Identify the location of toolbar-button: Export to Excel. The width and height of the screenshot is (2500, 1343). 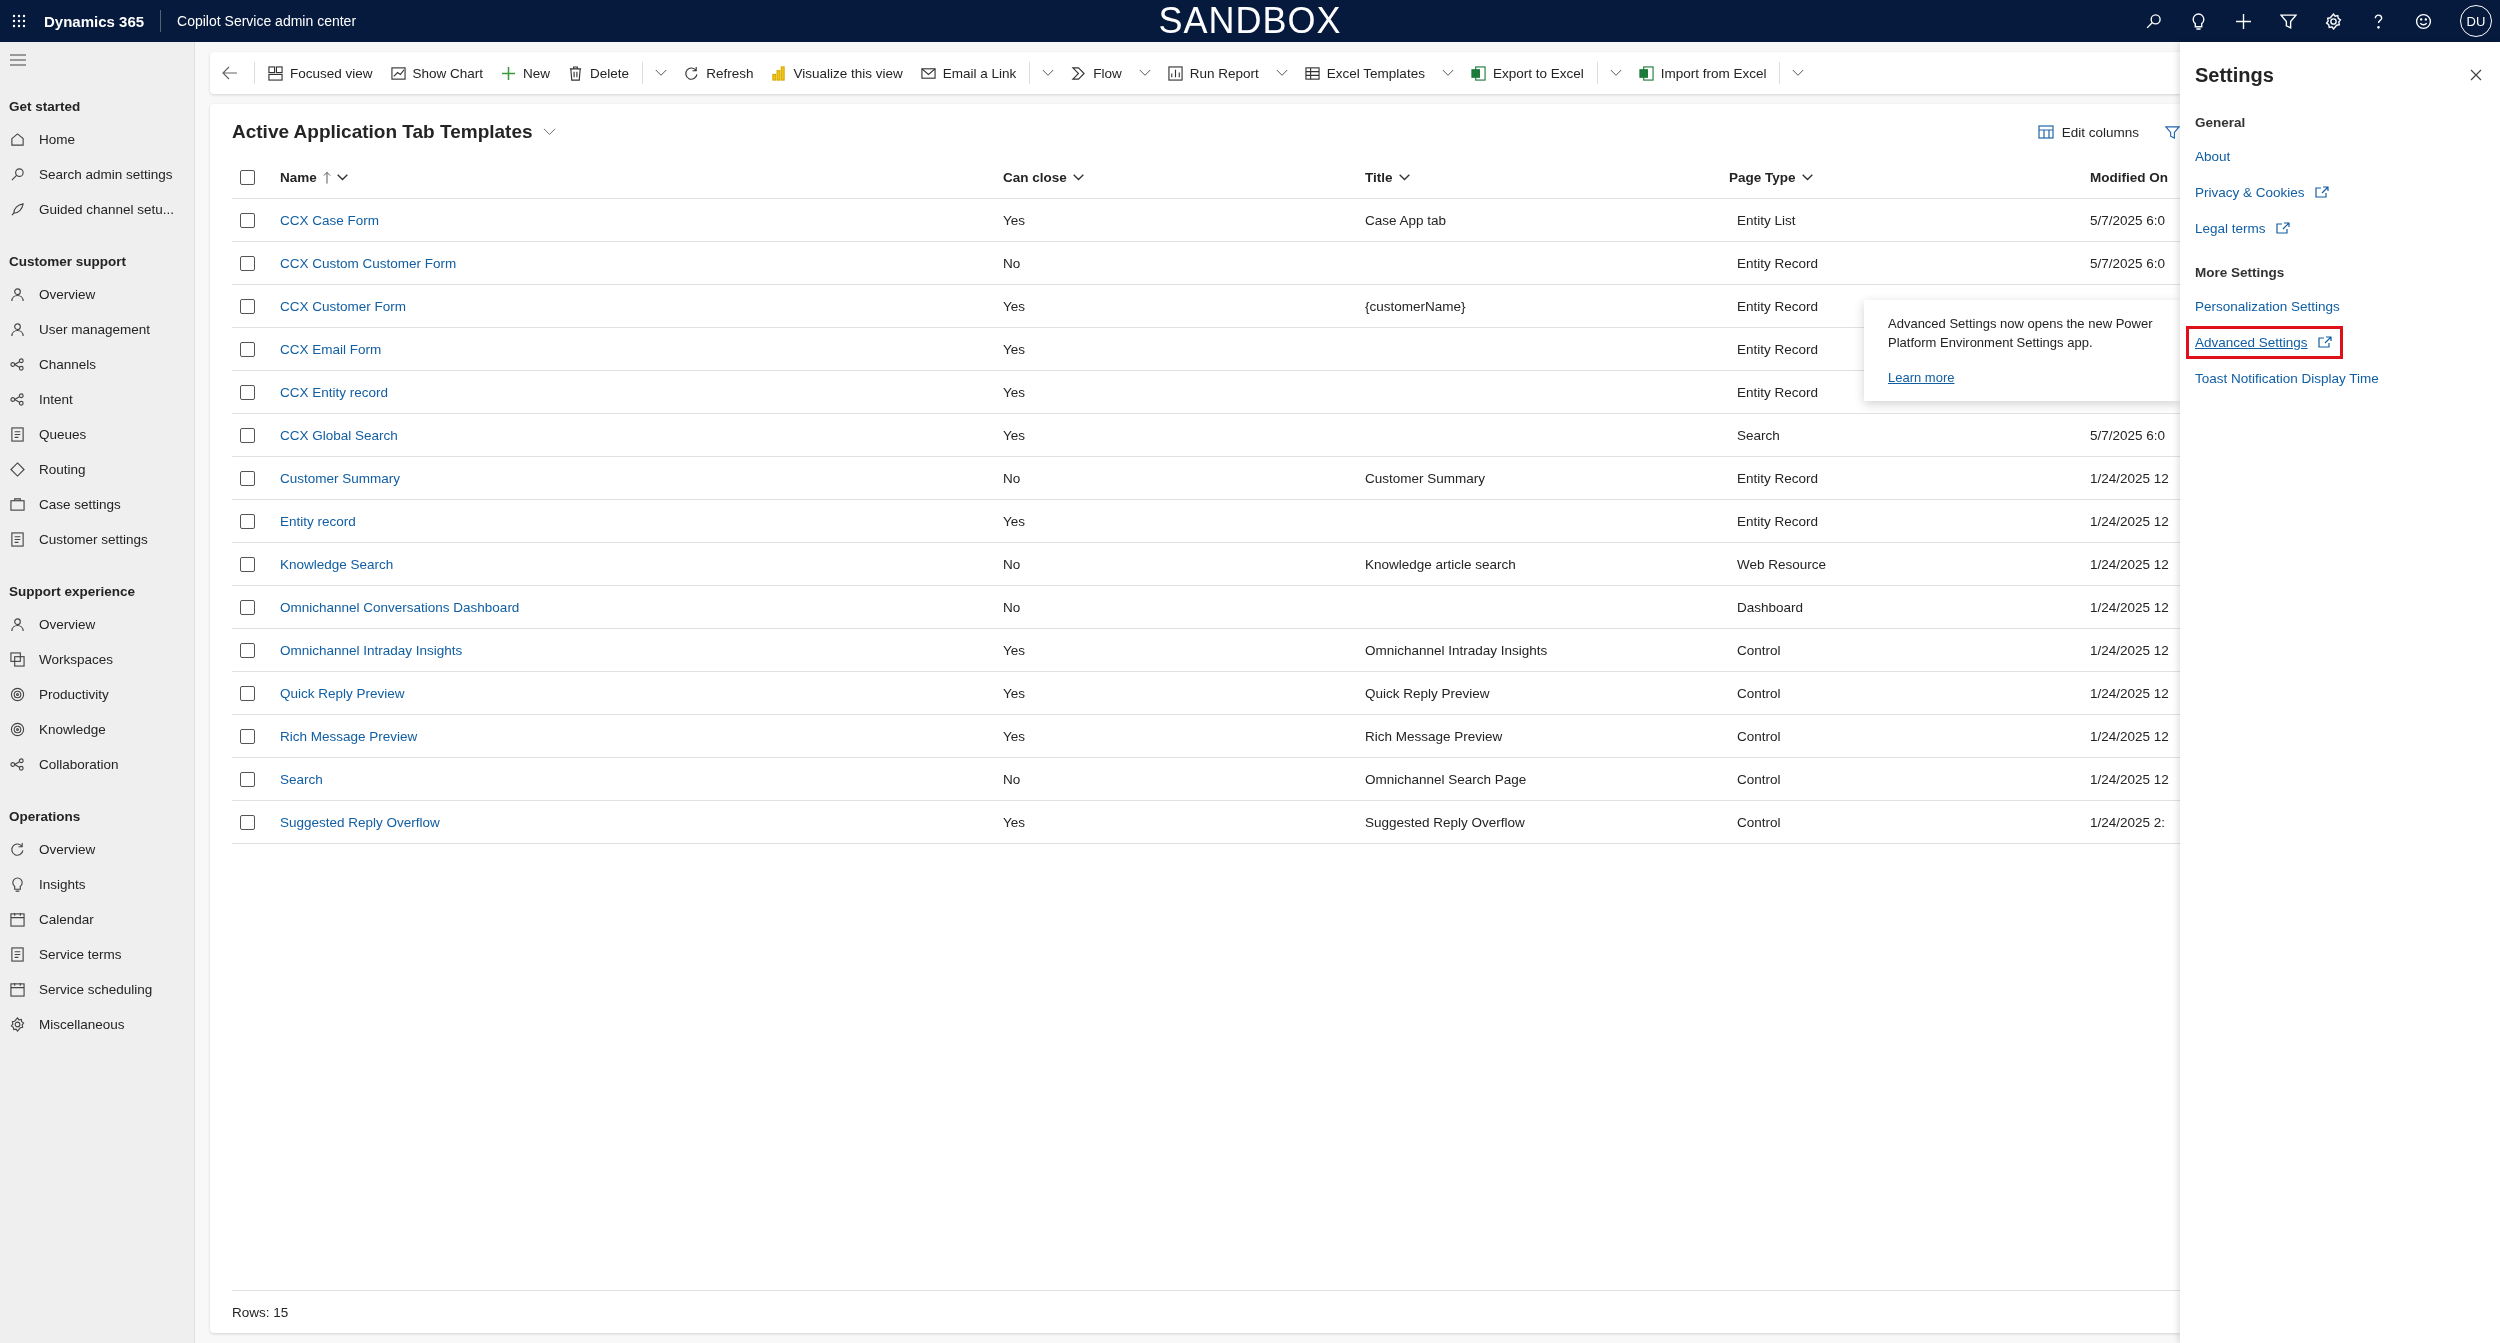
(1527, 73).